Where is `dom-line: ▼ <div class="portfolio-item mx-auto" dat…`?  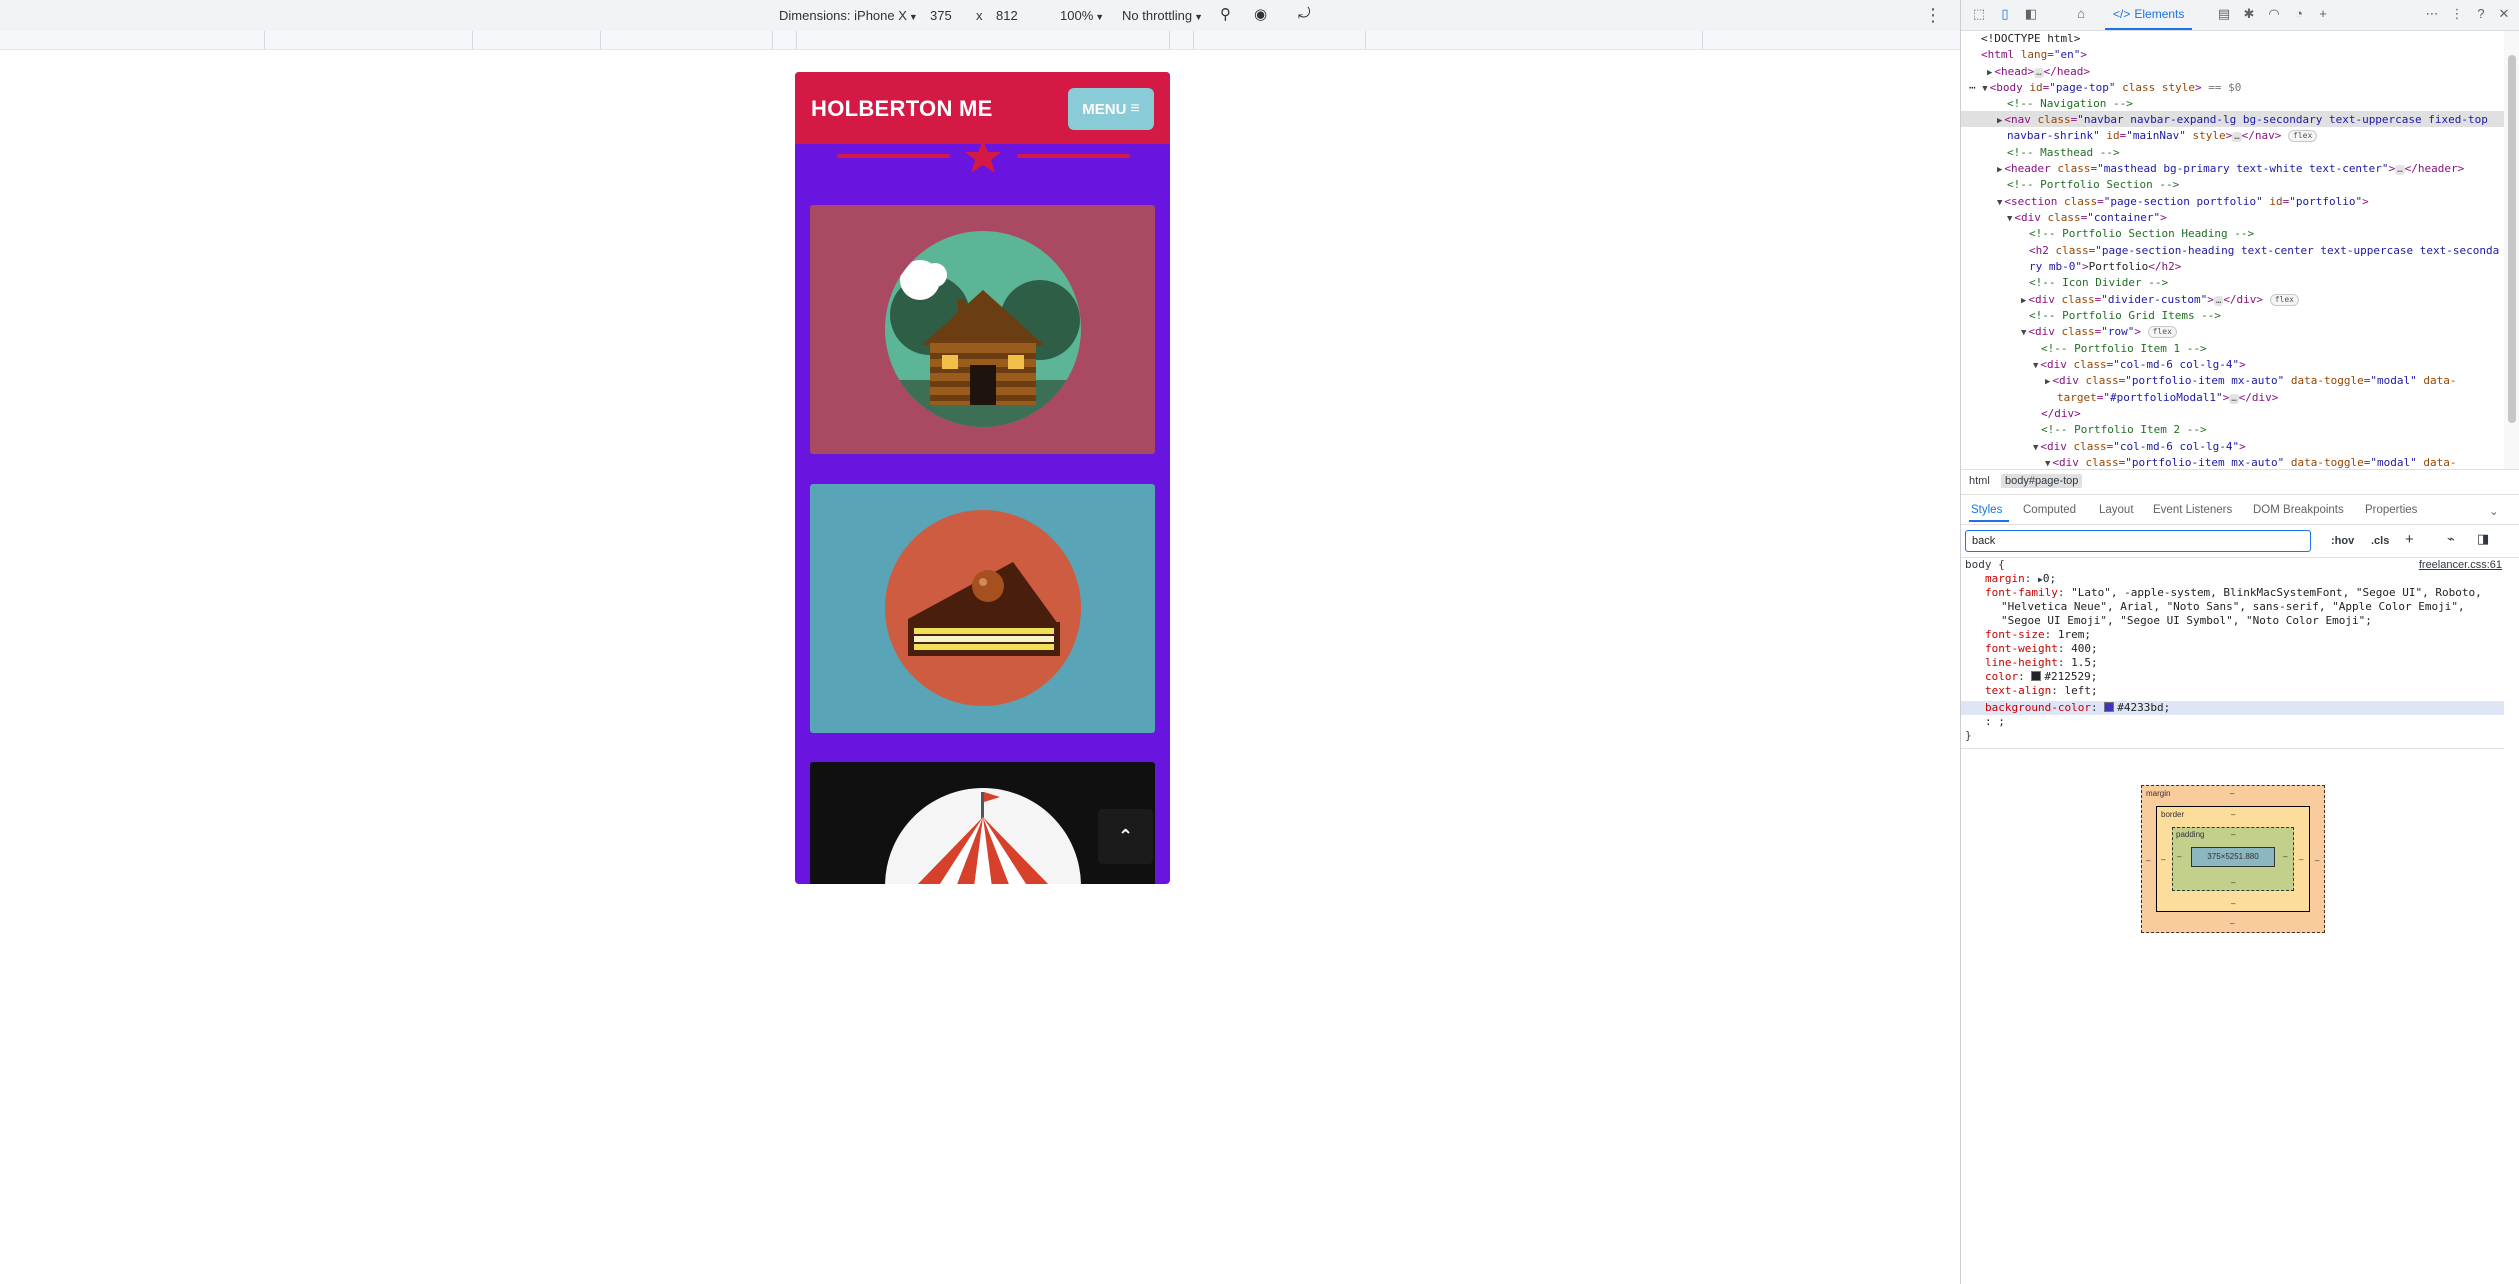
dom-line: ▼ <div class="portfolio-item mx-auto" dat… is located at coordinates (2250, 462).